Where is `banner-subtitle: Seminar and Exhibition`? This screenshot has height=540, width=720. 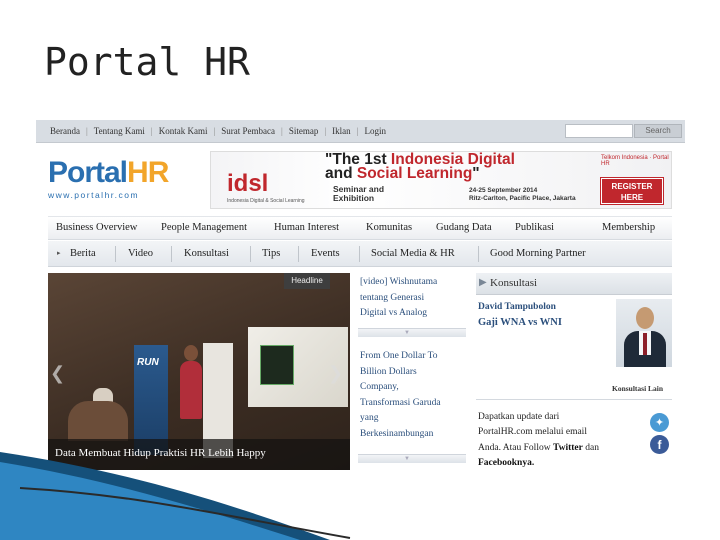
banner-subtitle: Seminar and Exhibition is located at coordinates (358, 194).